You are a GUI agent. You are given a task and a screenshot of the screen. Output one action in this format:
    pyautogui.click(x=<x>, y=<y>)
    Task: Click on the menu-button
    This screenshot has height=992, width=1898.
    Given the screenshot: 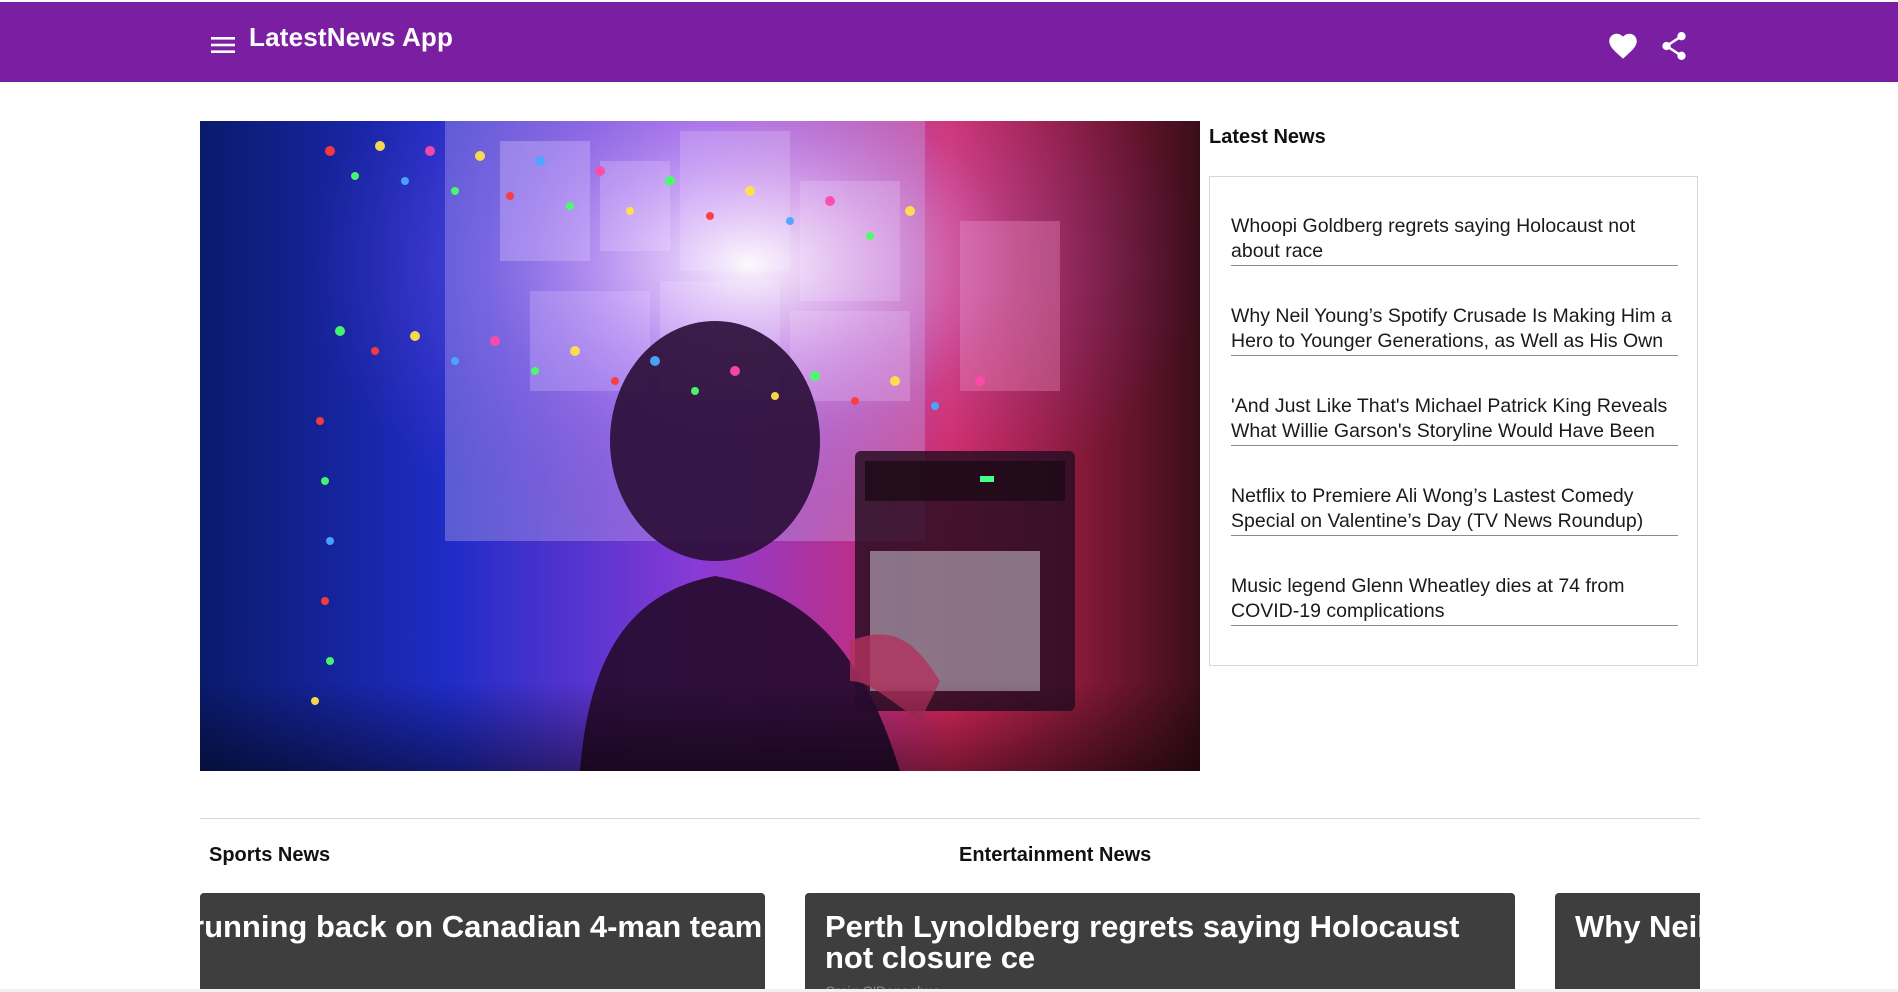 What is the action you would take?
    pyautogui.click(x=223, y=45)
    